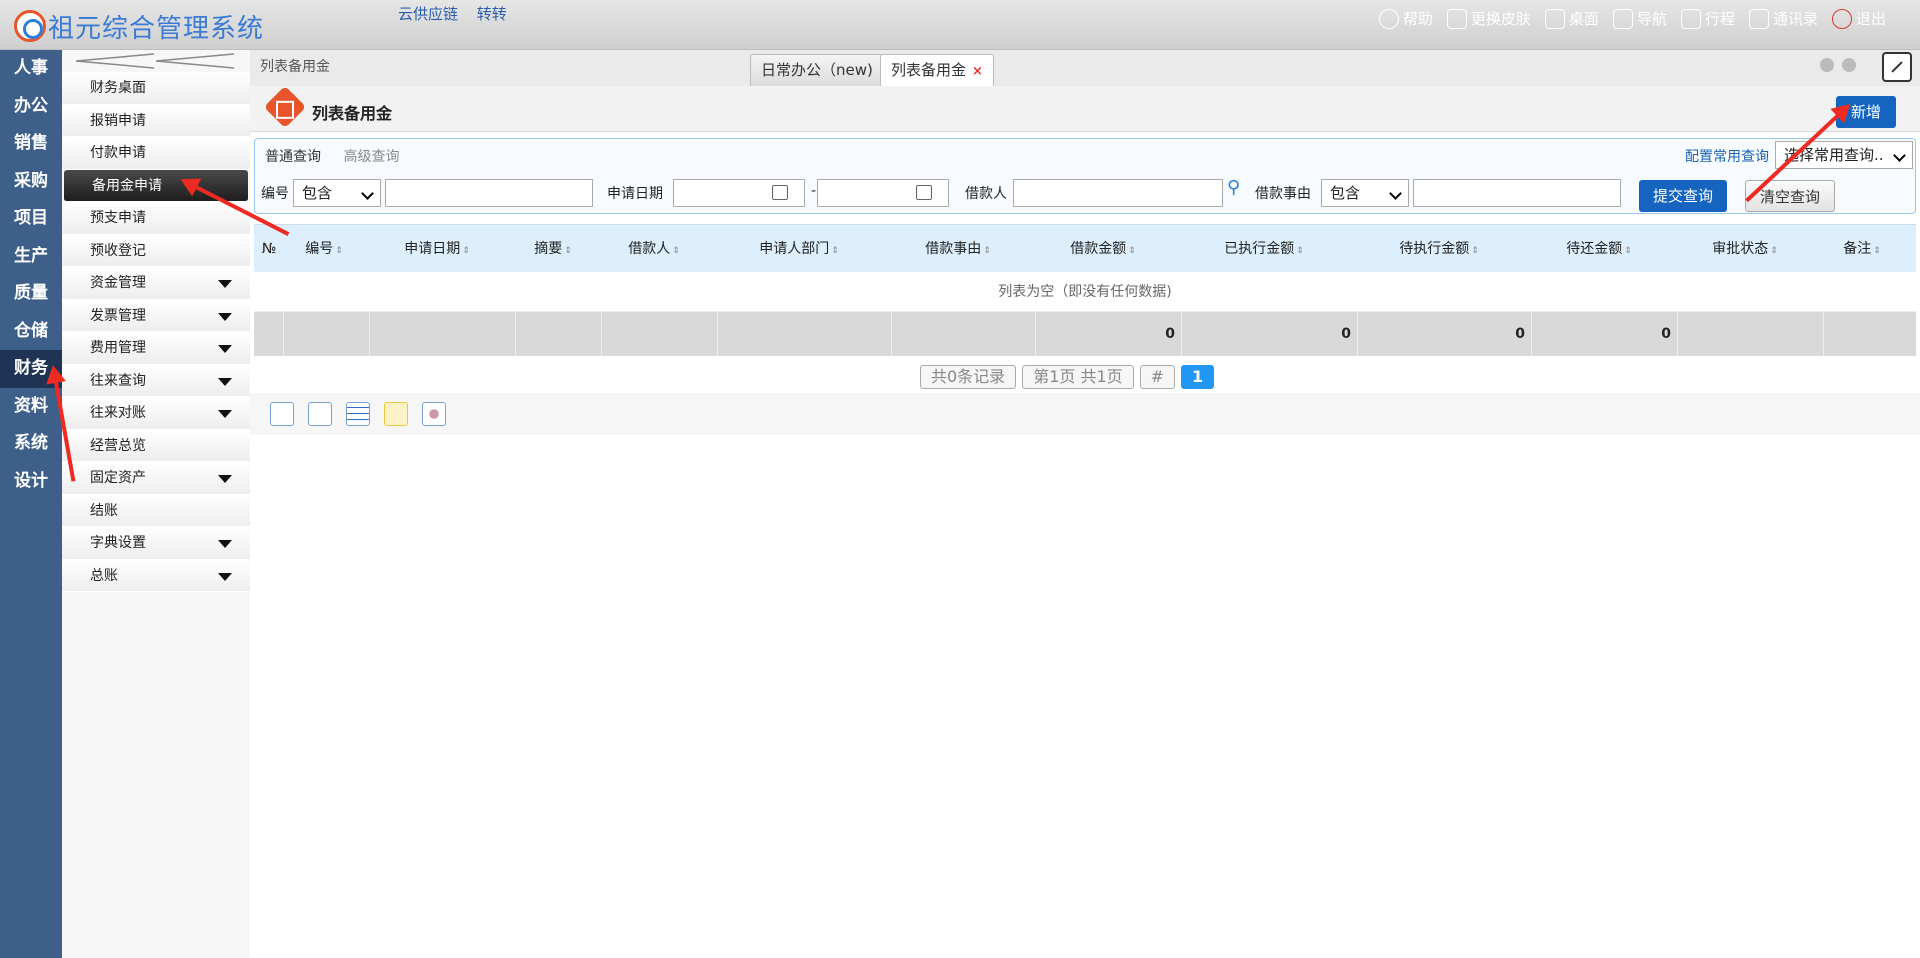 The width and height of the screenshot is (1920, 958). I want to click on submenu-reconciliation: 往来对账, so click(156, 413).